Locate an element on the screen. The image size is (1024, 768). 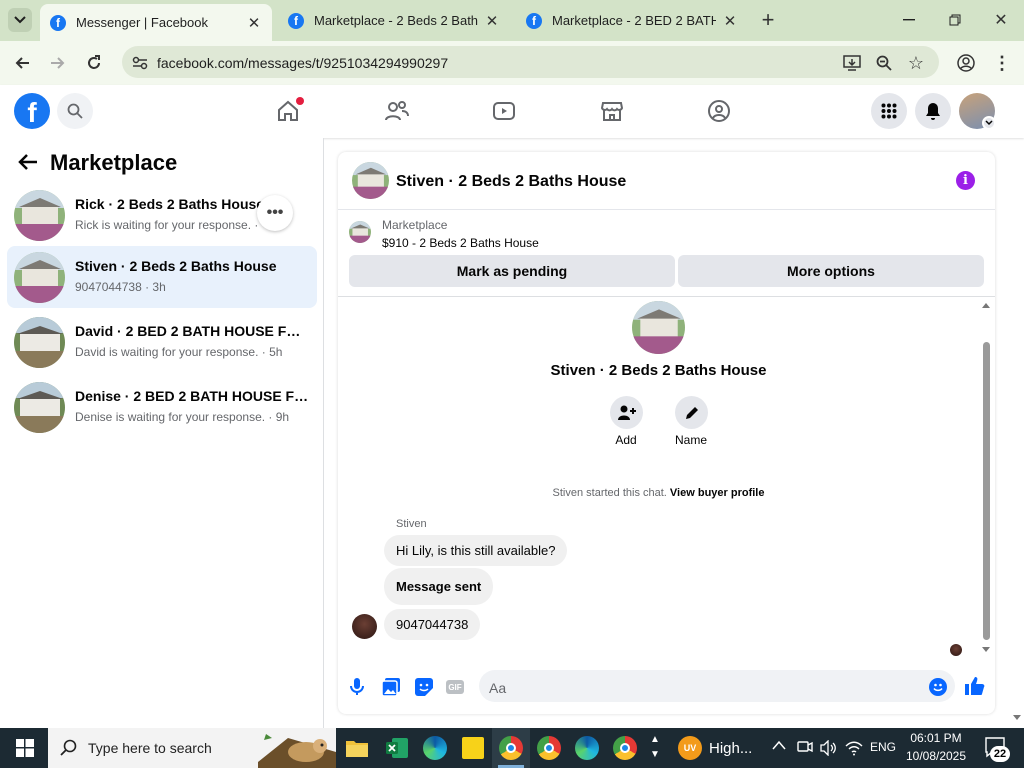
browser-menu-icon: ⋮ is located at coordinates (1002, 63).